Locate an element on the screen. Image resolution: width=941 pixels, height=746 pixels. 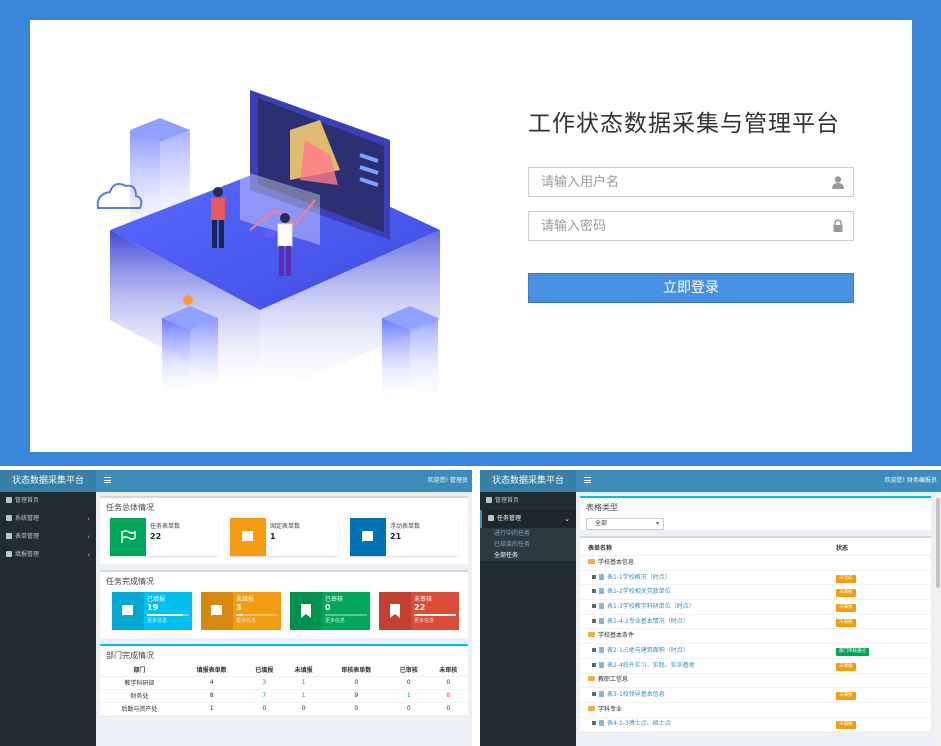
welcome-text: 欢迎您! 管理员 is located at coordinates (448, 481).